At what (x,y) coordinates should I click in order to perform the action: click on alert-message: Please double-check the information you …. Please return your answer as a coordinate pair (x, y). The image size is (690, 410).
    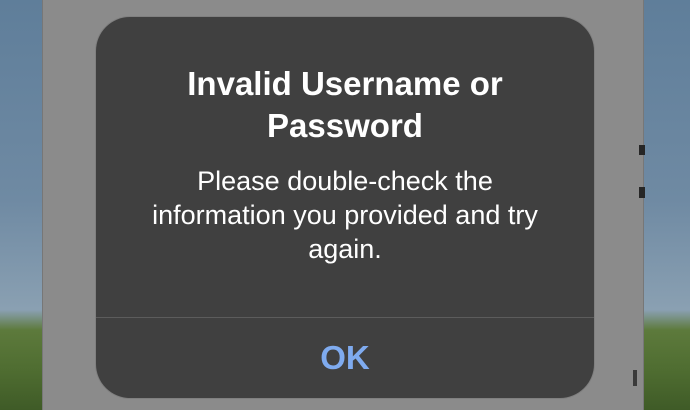
    Looking at the image, I should click on (345, 215).